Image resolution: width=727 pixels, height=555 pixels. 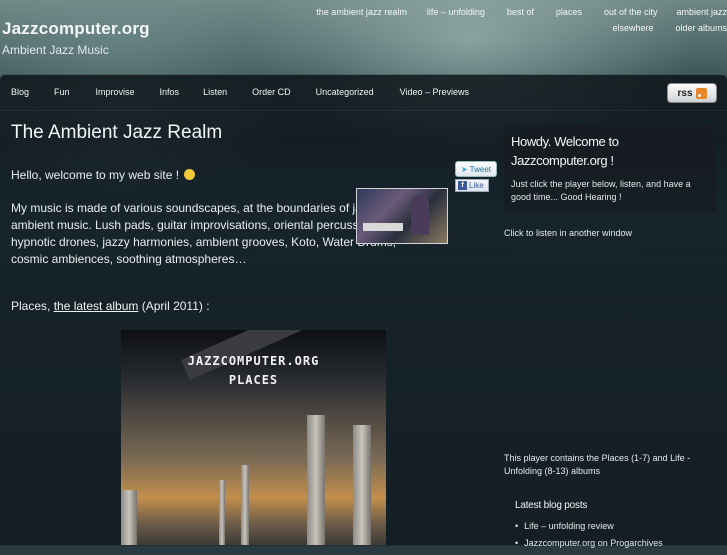 I want to click on site-title: Jazzcomputer.org, so click(x=76, y=29).